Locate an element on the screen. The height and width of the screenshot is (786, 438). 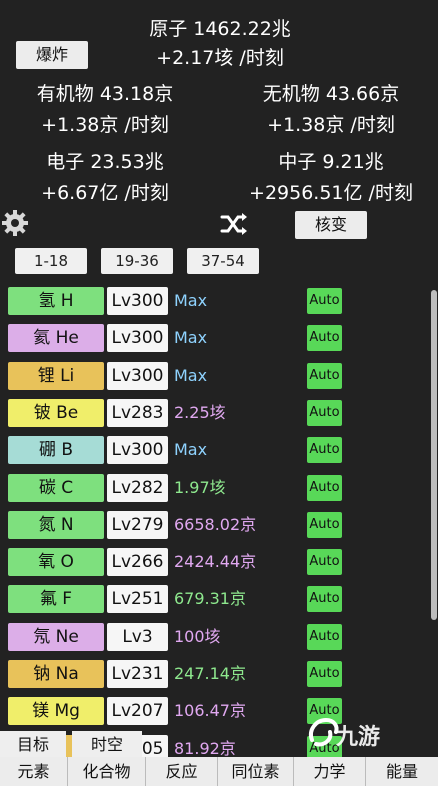
element-row: 氟 F Lv251 679.31京 Auto is located at coordinates (215, 598).